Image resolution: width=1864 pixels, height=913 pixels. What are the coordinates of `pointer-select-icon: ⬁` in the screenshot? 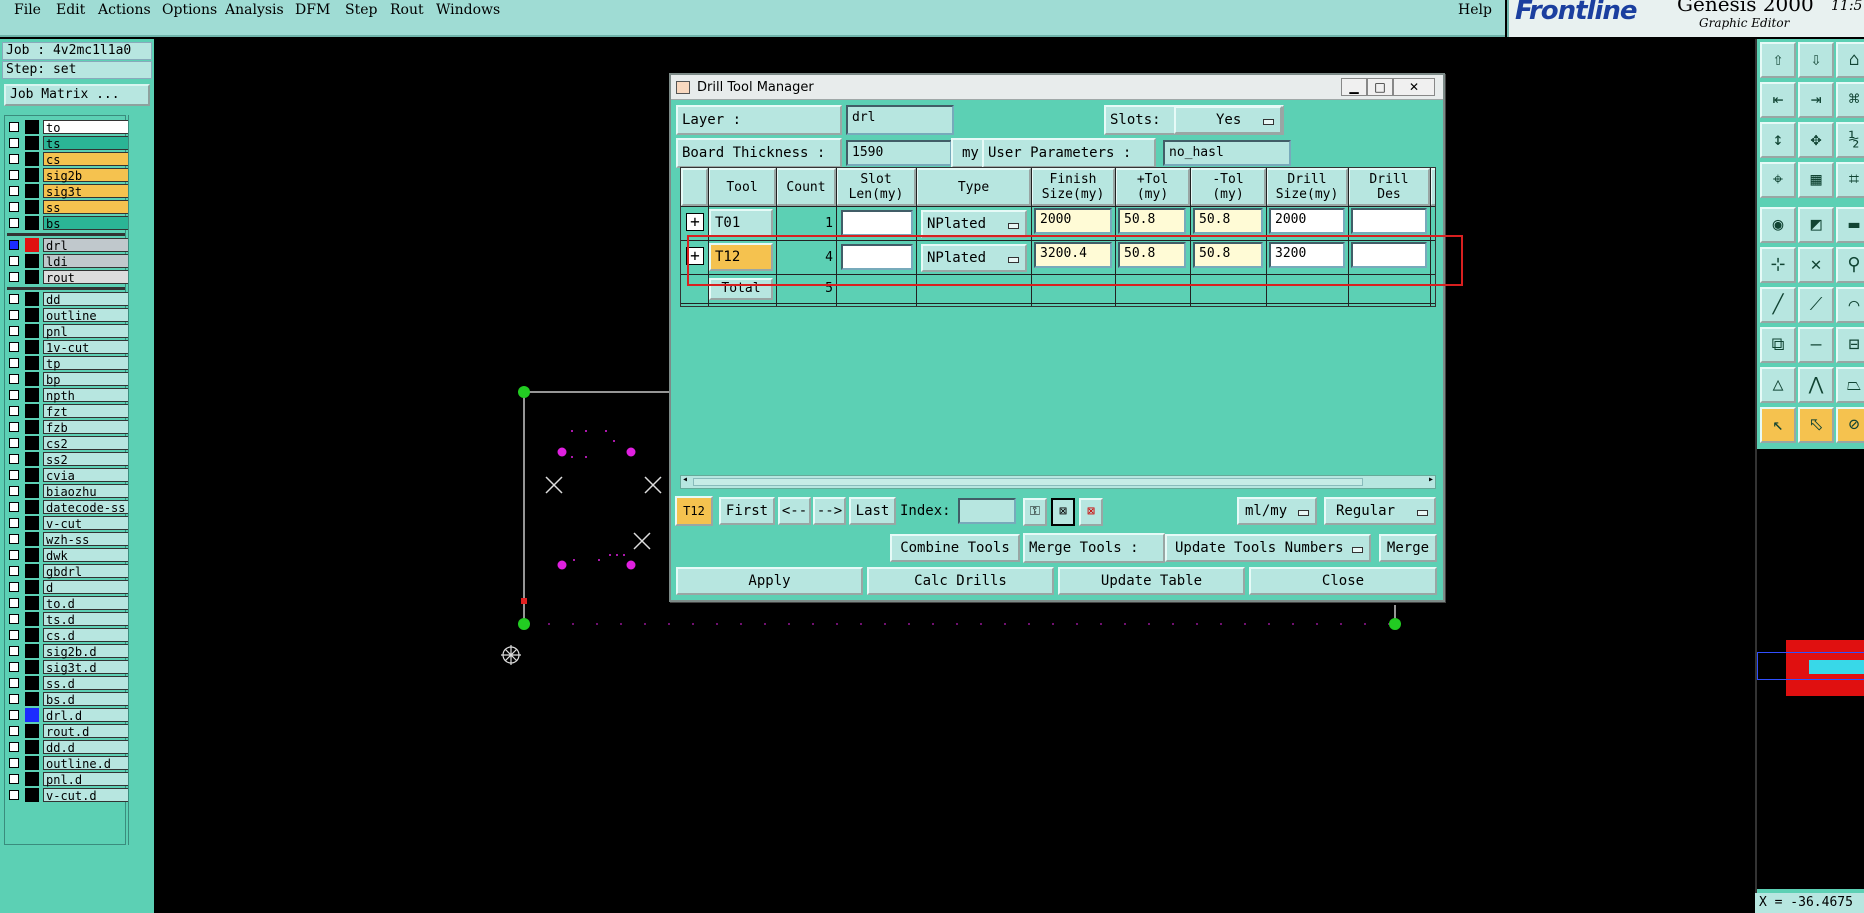 It's located at (1816, 425).